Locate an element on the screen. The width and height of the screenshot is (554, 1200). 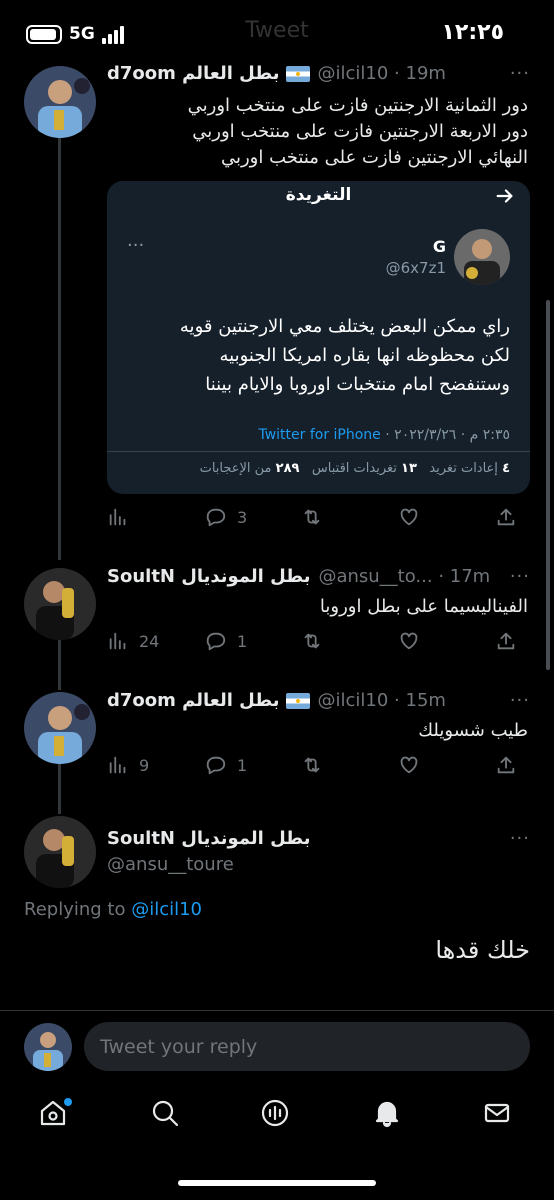
replying-to: Replying to @ilcil10 is located at coordinates (113, 909).